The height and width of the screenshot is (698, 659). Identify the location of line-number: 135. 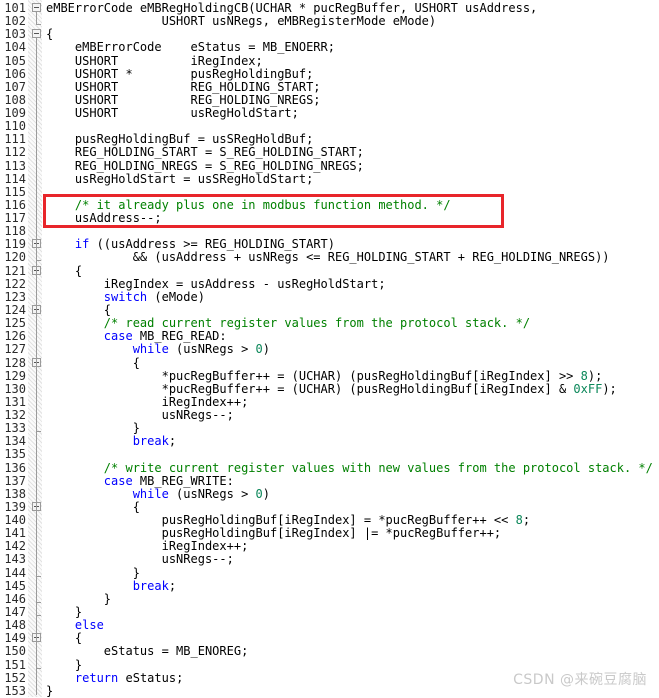
(15, 454).